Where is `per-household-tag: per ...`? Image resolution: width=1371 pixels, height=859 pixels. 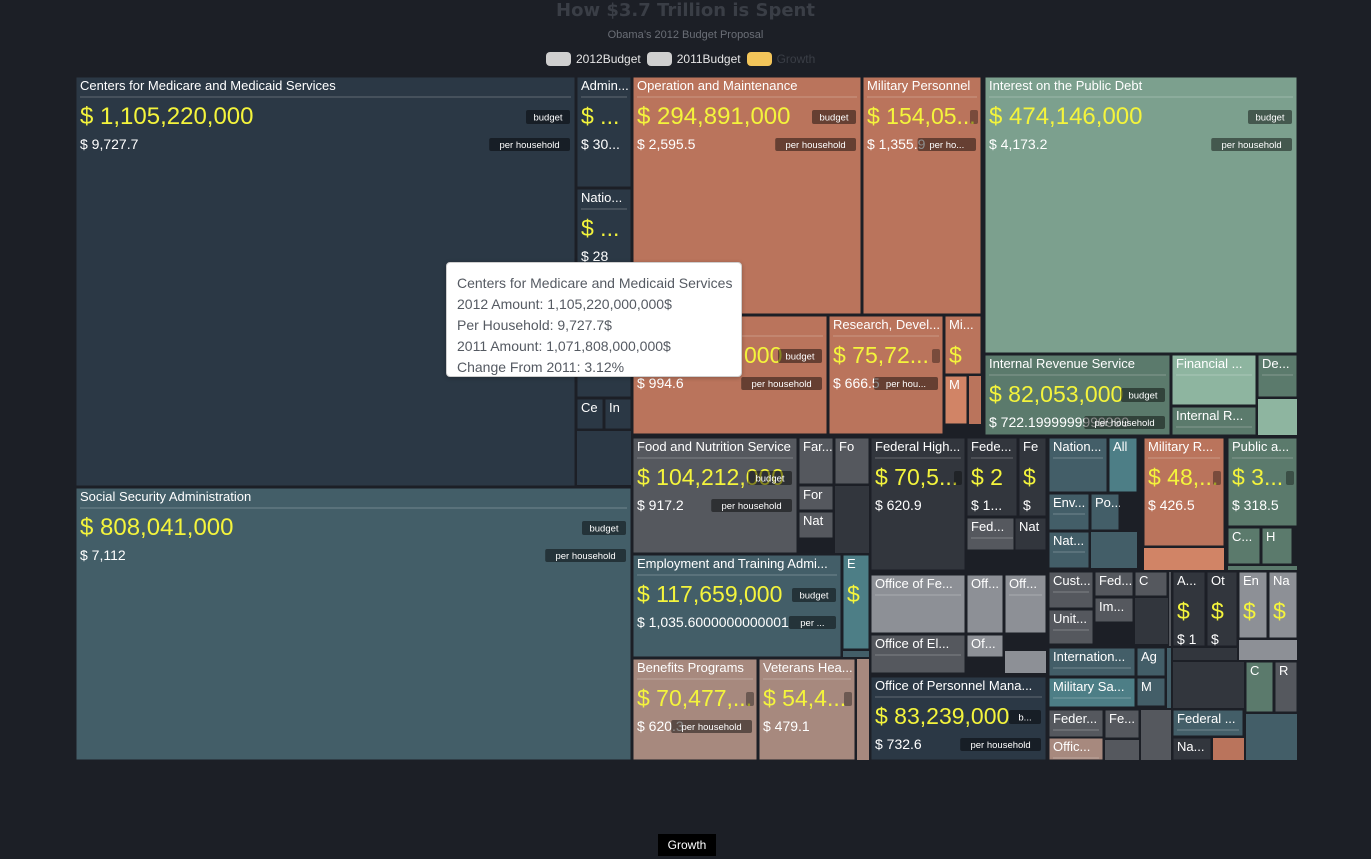
per-household-tag: per ... is located at coordinates (812, 623).